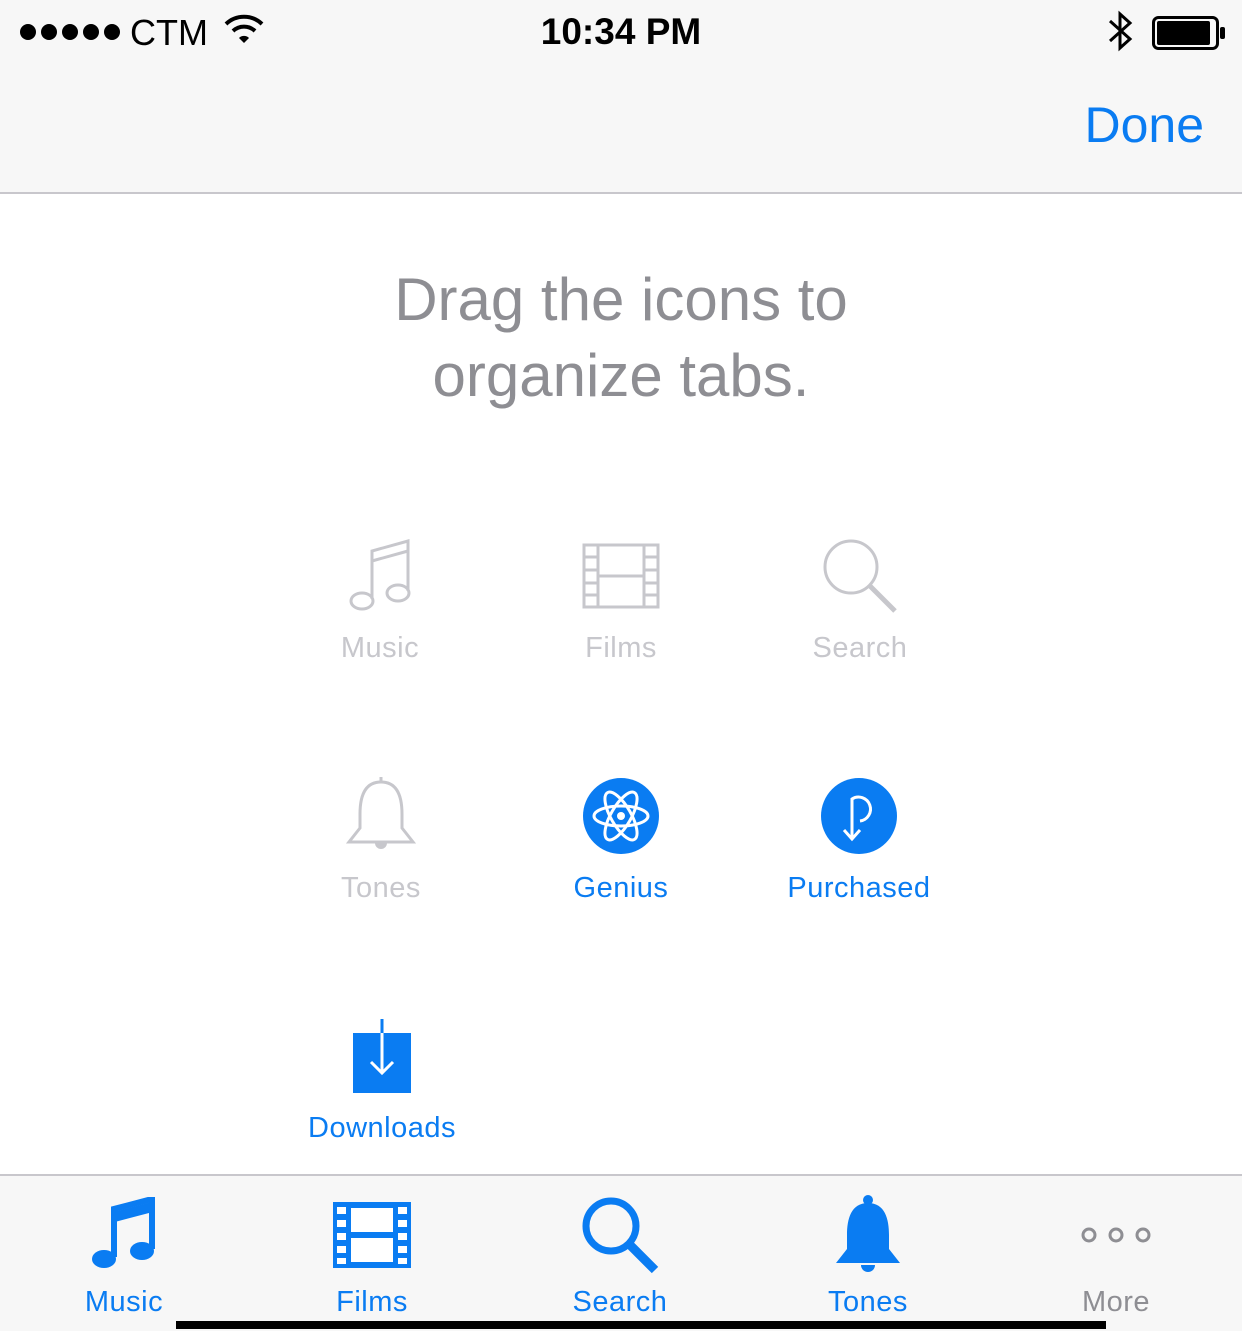  I want to click on purchased-icon, so click(859, 816).